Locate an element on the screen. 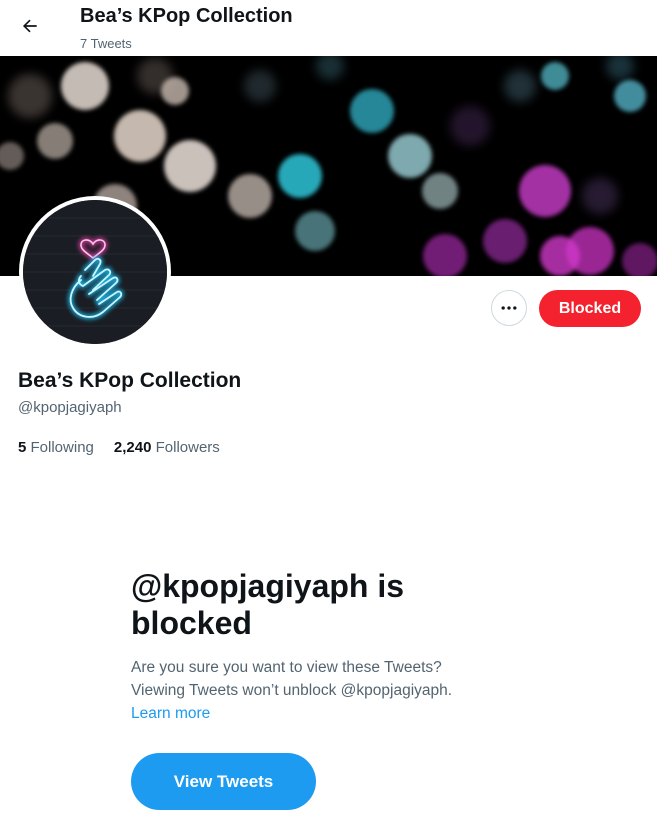  following-label: Following is located at coordinates (62, 447).